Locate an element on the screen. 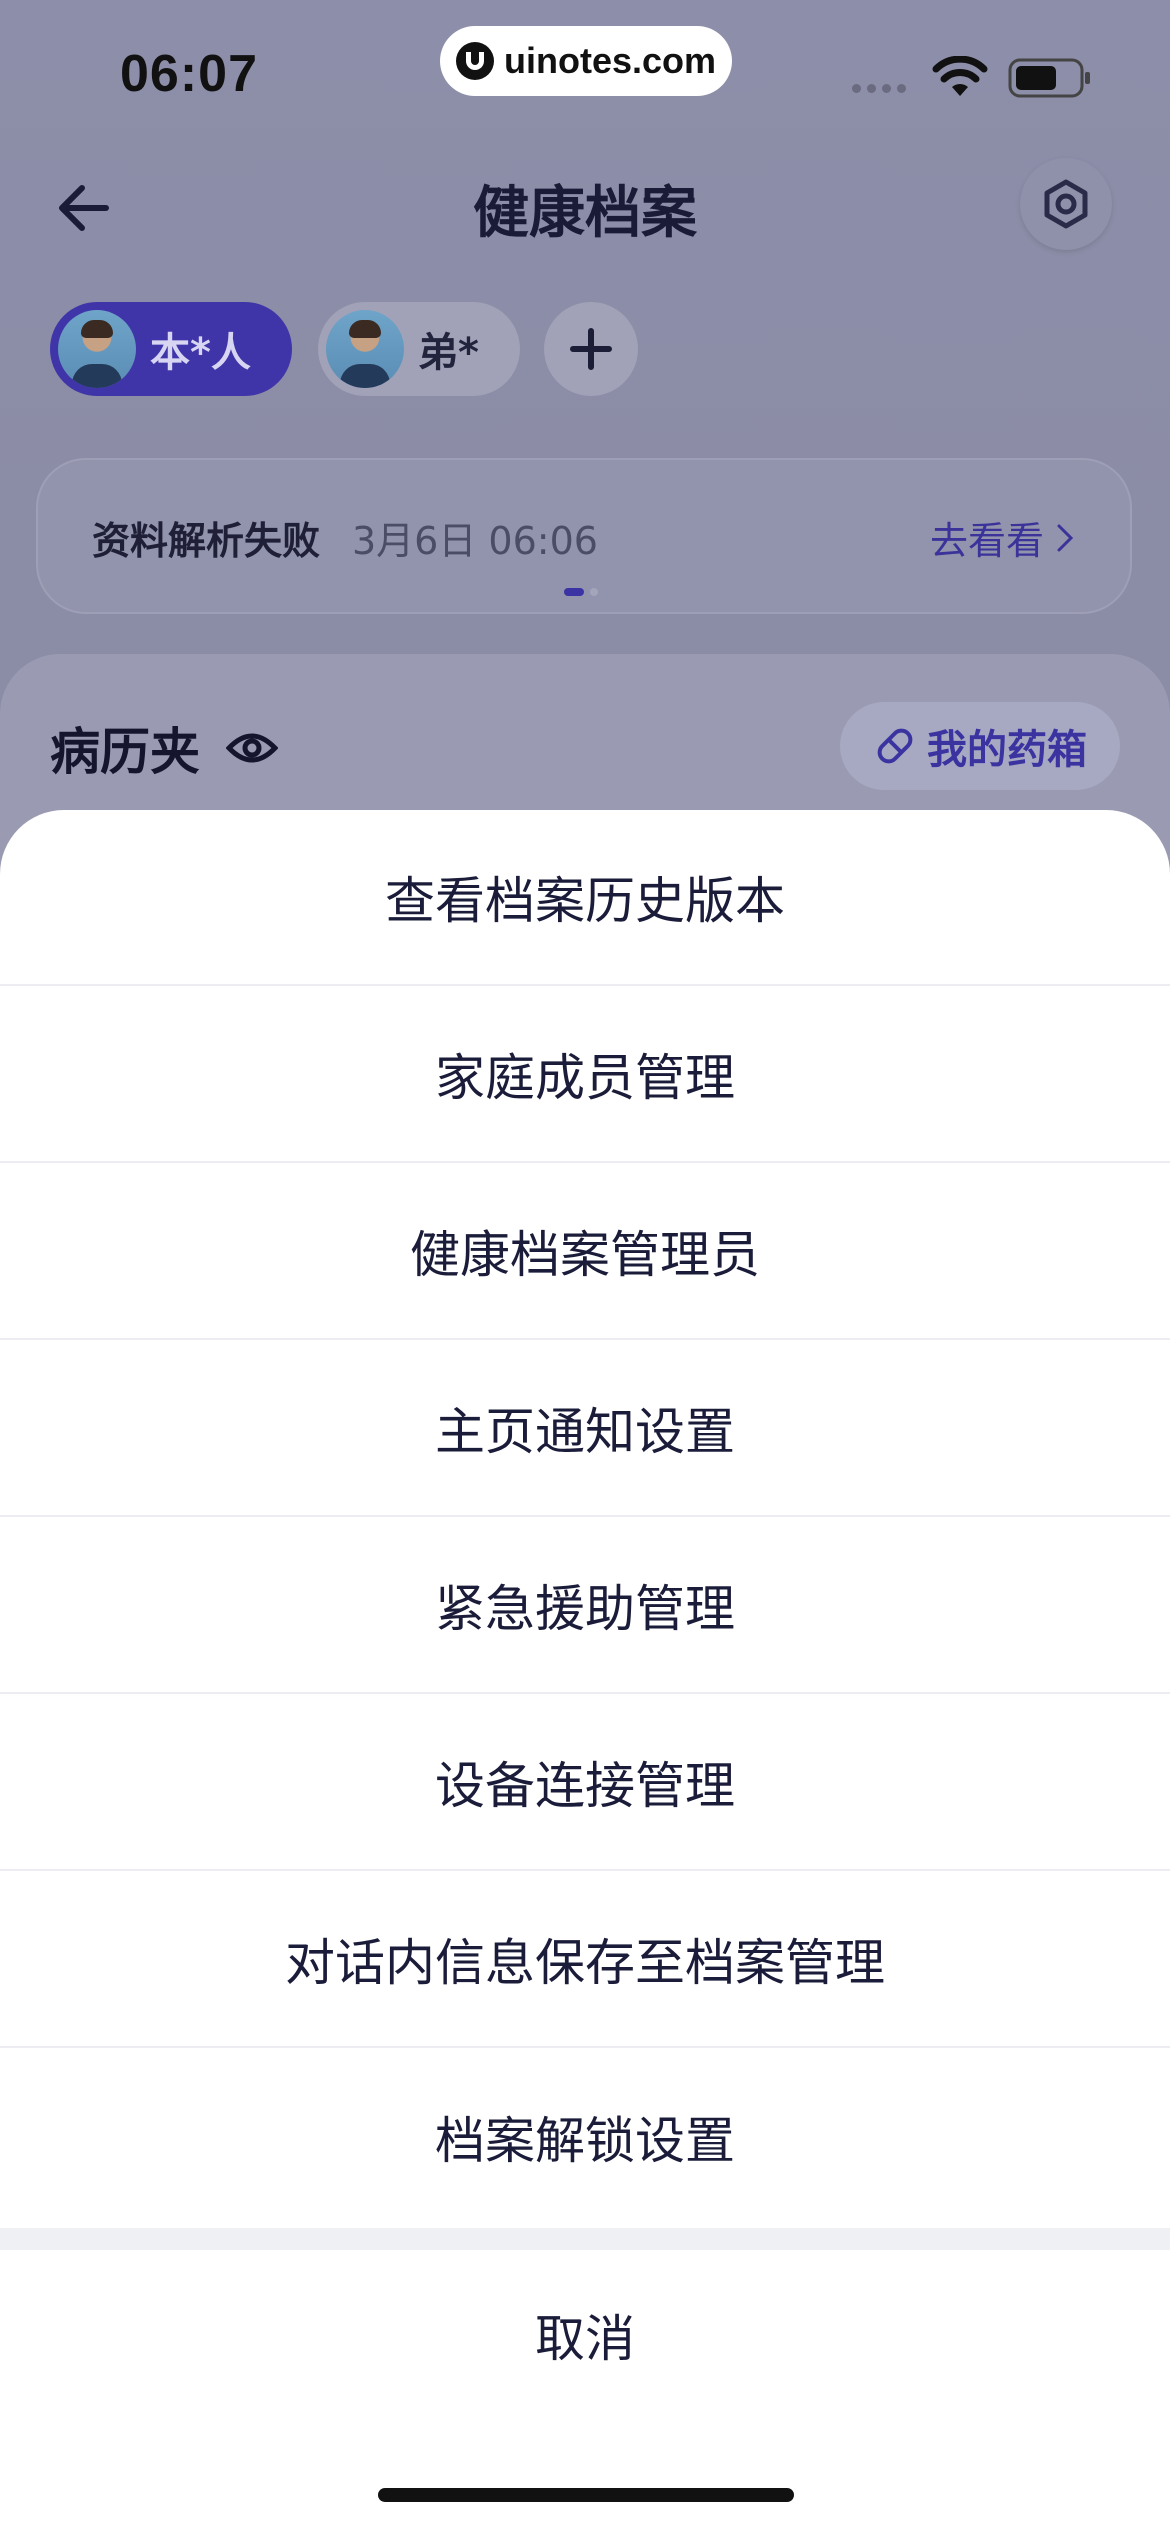 The image size is (1170, 2532). medbox-label: 我的药箱 is located at coordinates (1007, 750).